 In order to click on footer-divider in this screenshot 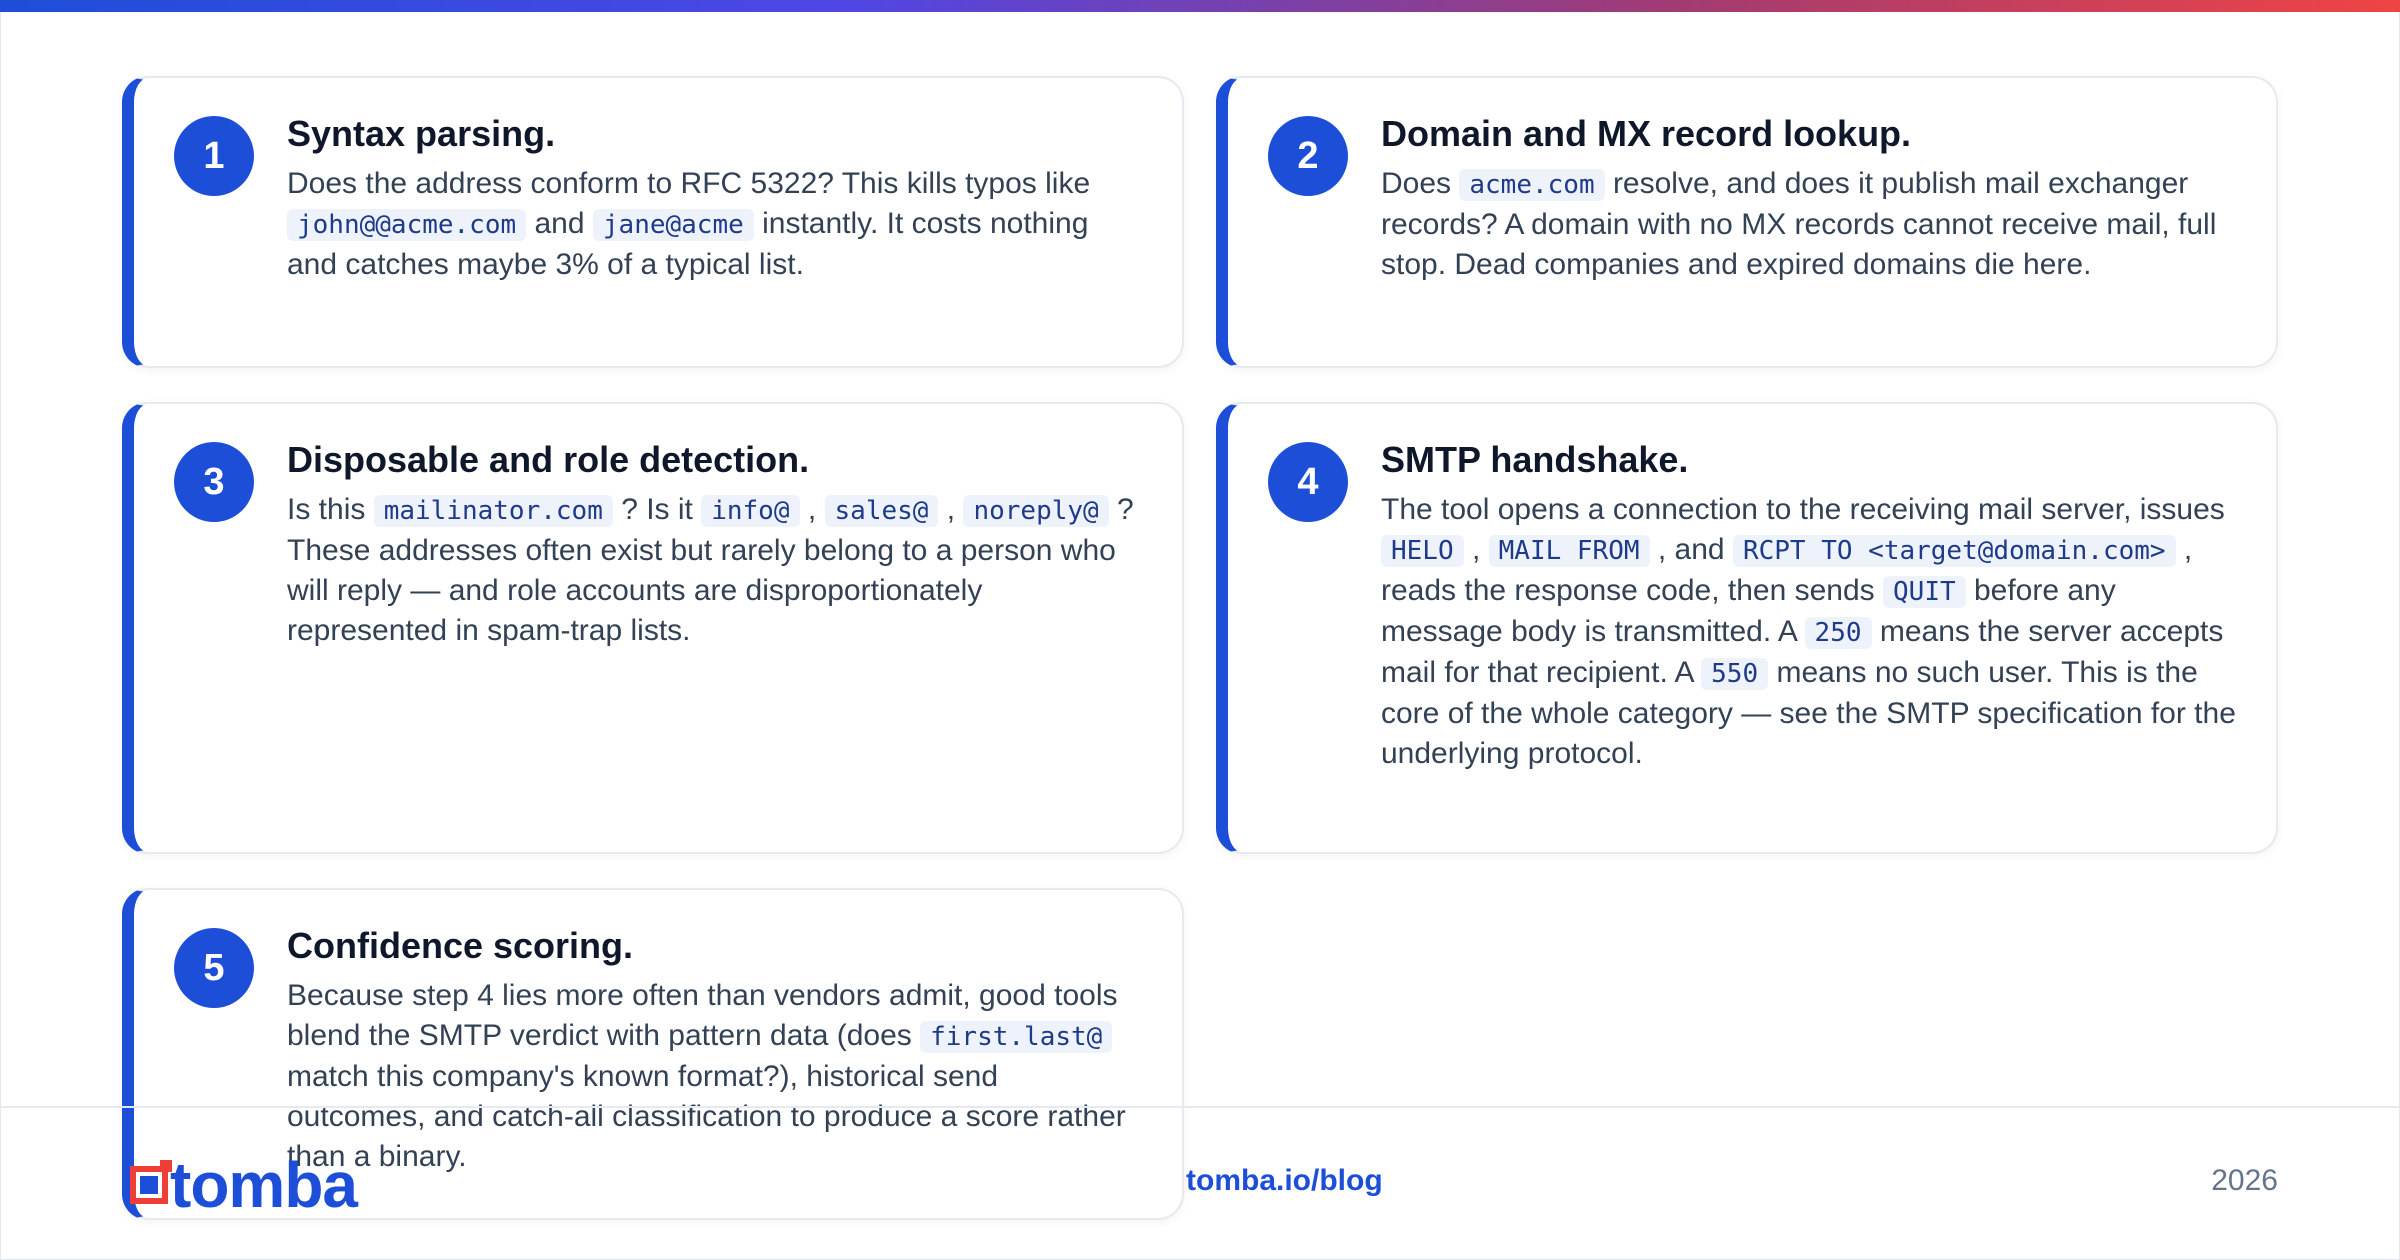, I will do `click(1200, 1107)`.